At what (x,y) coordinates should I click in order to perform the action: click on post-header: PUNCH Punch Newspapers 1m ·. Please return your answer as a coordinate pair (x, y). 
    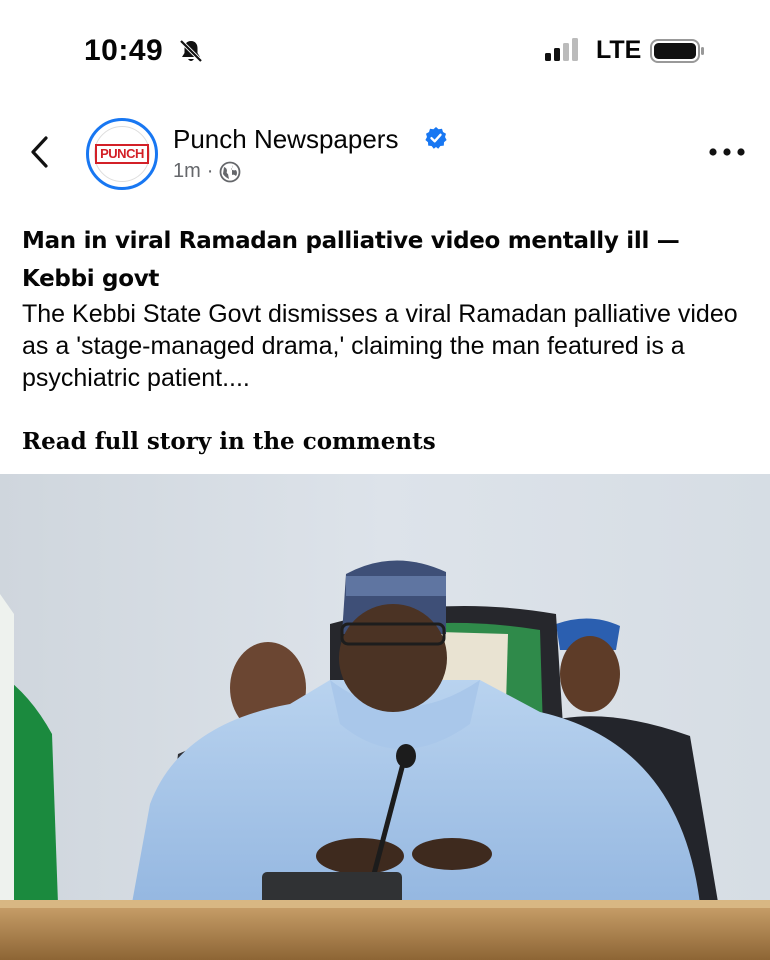
    Looking at the image, I should click on (385, 157).